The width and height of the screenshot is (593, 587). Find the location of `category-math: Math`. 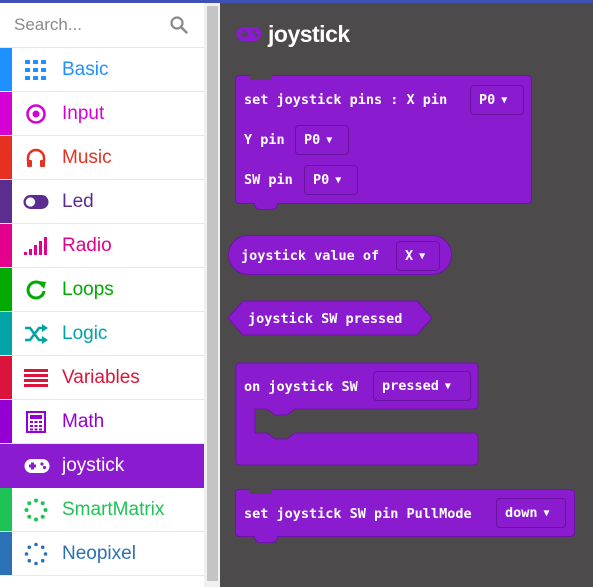

category-math: Math is located at coordinates (102, 422).